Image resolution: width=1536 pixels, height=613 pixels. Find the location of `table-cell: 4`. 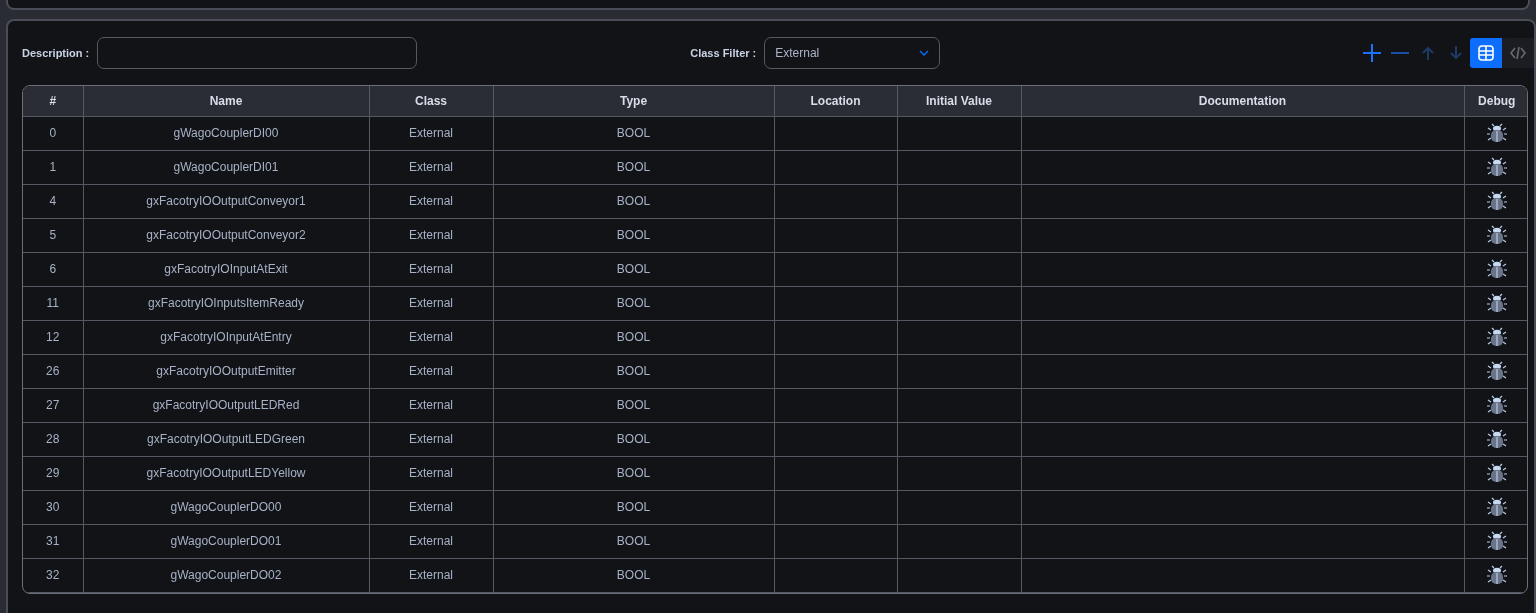

table-cell: 4 is located at coordinates (53, 201).